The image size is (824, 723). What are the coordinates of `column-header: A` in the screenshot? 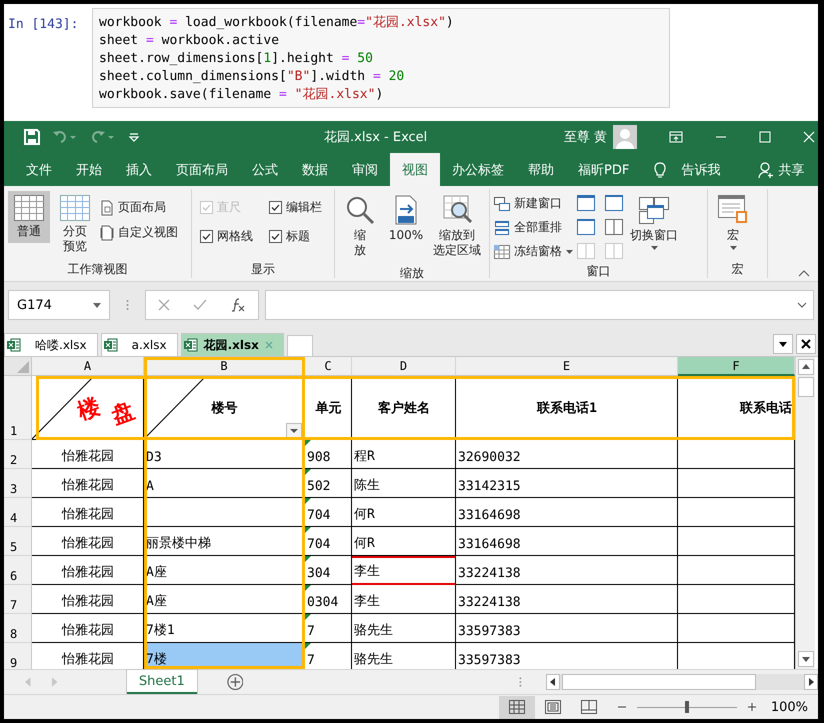 It's located at (88, 366).